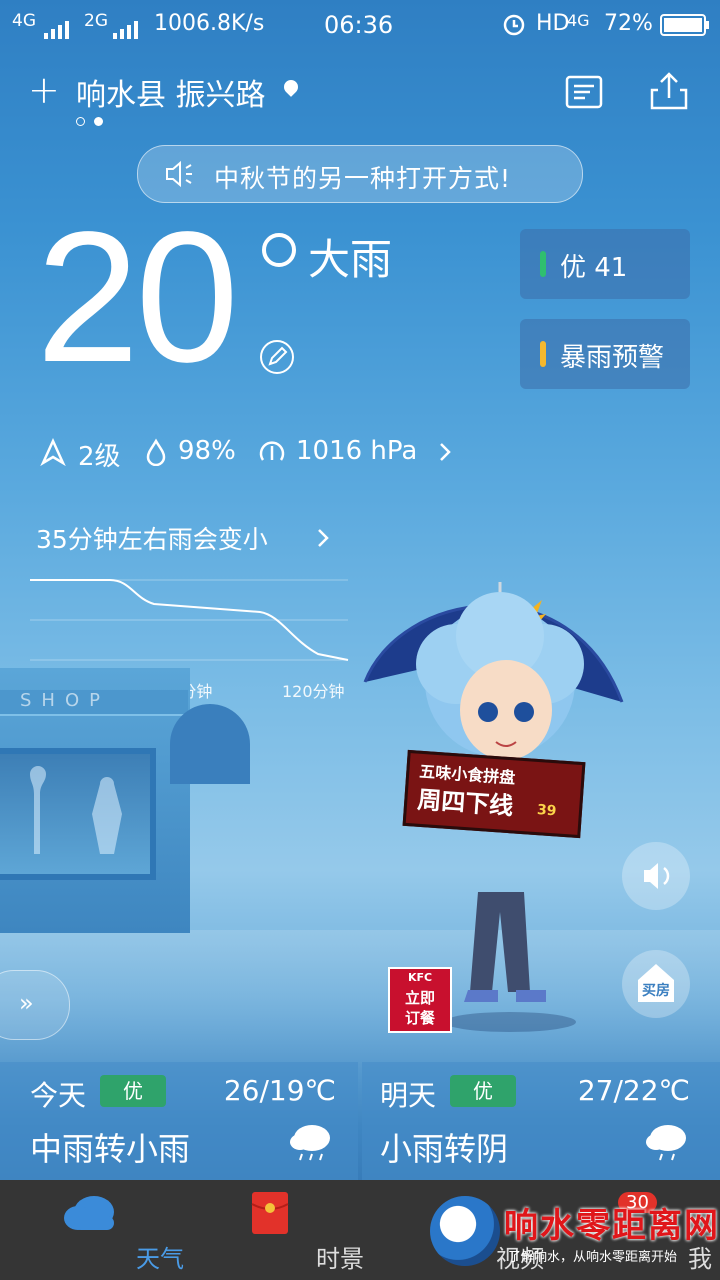  What do you see at coordinates (444, 1149) in the screenshot?
I see `forecast-desc: 小雨转阴` at bounding box center [444, 1149].